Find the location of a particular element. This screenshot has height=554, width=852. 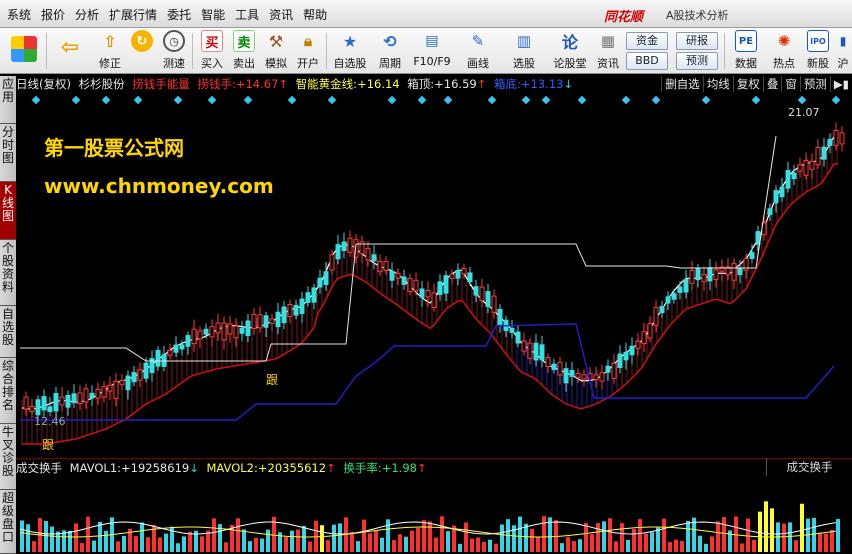

menu-smart: 智能 is located at coordinates (213, 14).